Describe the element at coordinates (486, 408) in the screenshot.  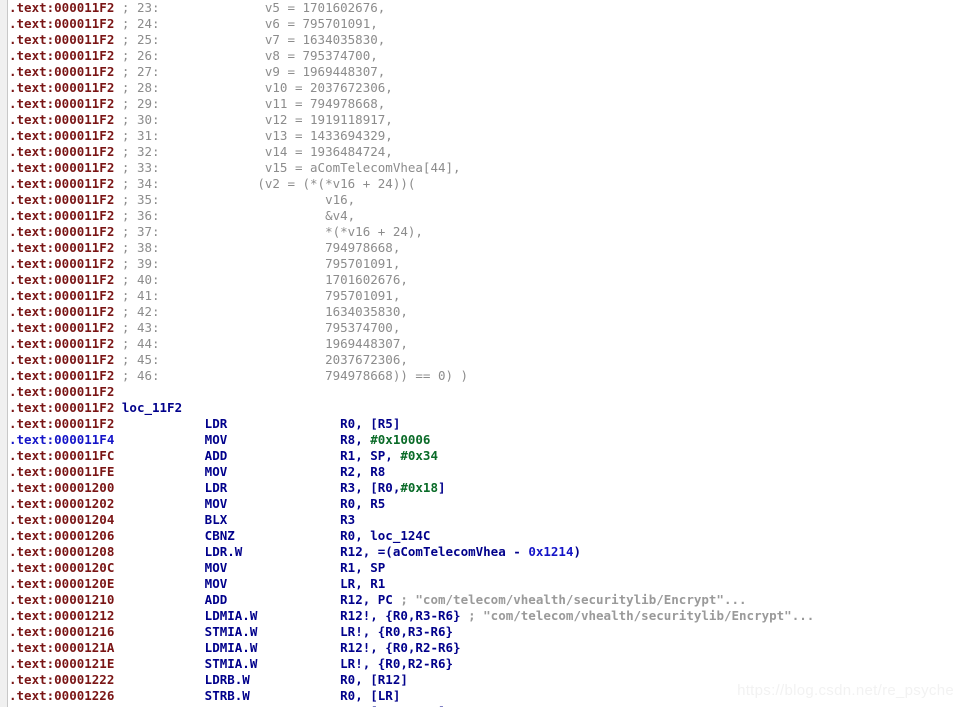
I see `disassembly-line: .text:000011F2 loc_11F2` at that location.